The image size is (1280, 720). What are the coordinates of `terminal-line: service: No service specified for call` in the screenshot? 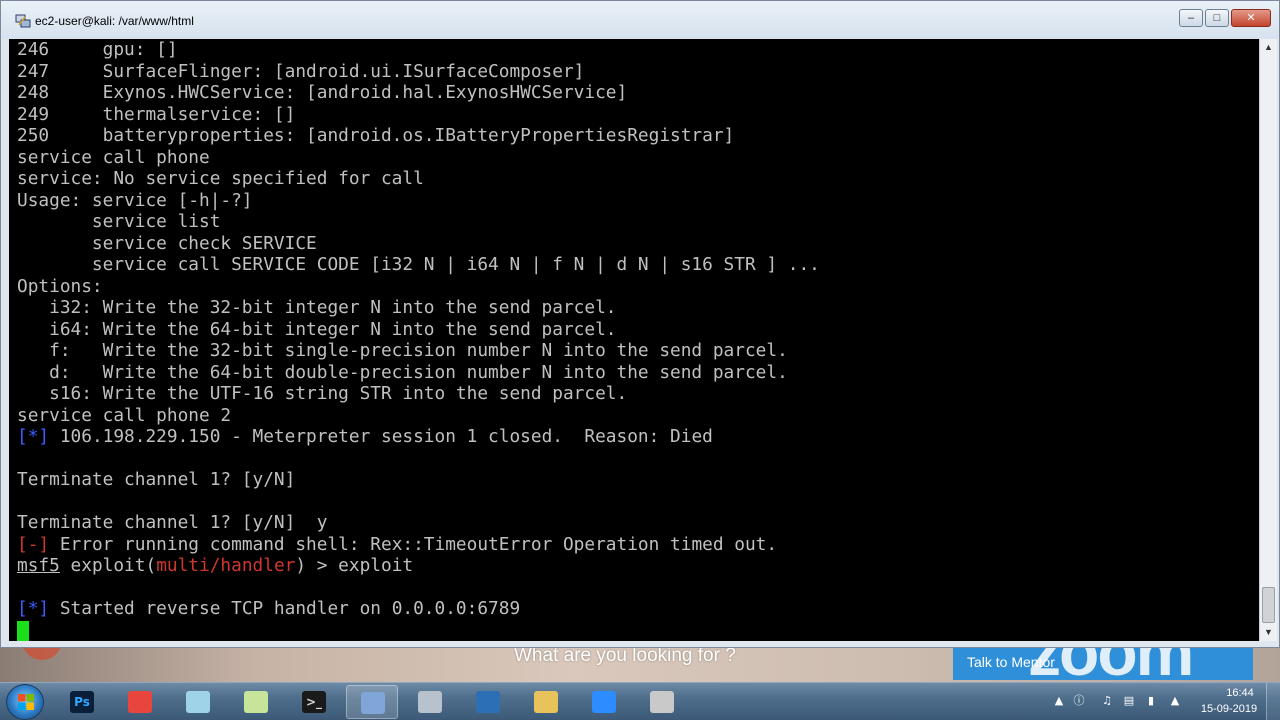 It's located at (418, 179).